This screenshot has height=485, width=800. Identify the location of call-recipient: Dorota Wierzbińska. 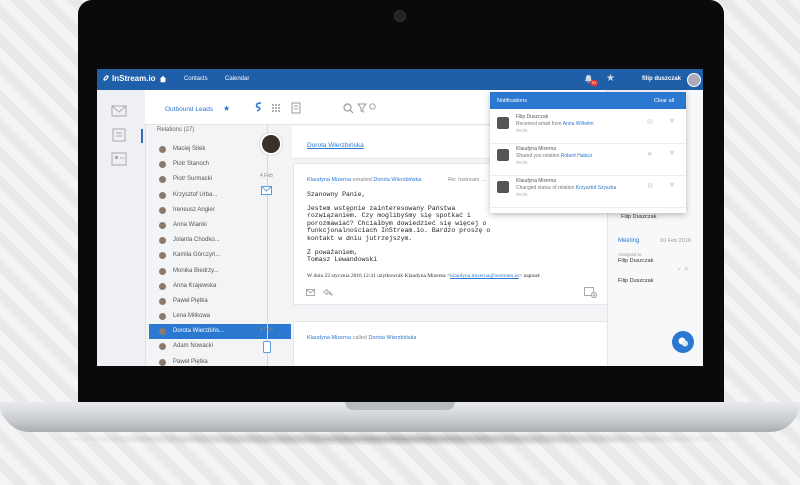
(392, 338).